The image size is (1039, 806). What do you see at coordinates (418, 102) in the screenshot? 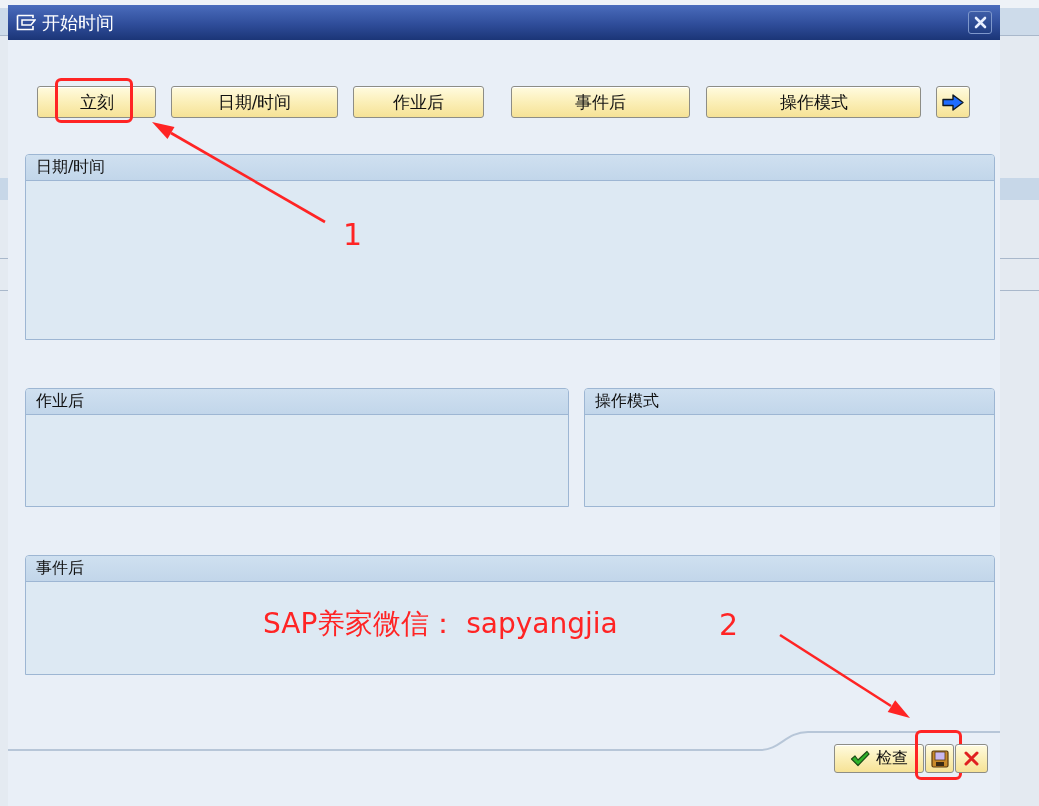
I see `toolbar-button: 作业后` at bounding box center [418, 102].